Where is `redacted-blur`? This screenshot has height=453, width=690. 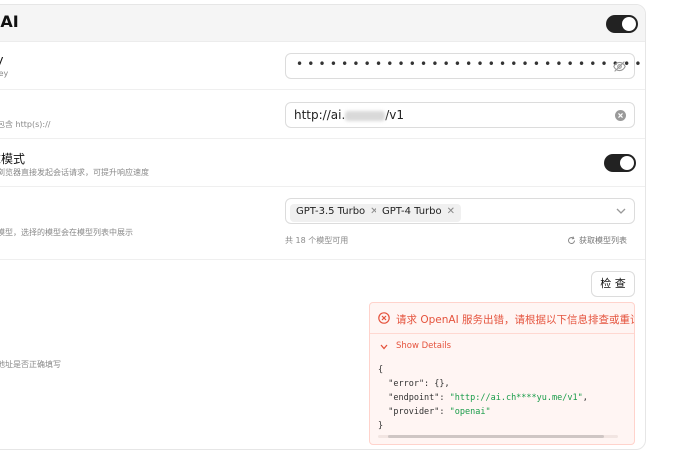 redacted-blur is located at coordinates (365, 115).